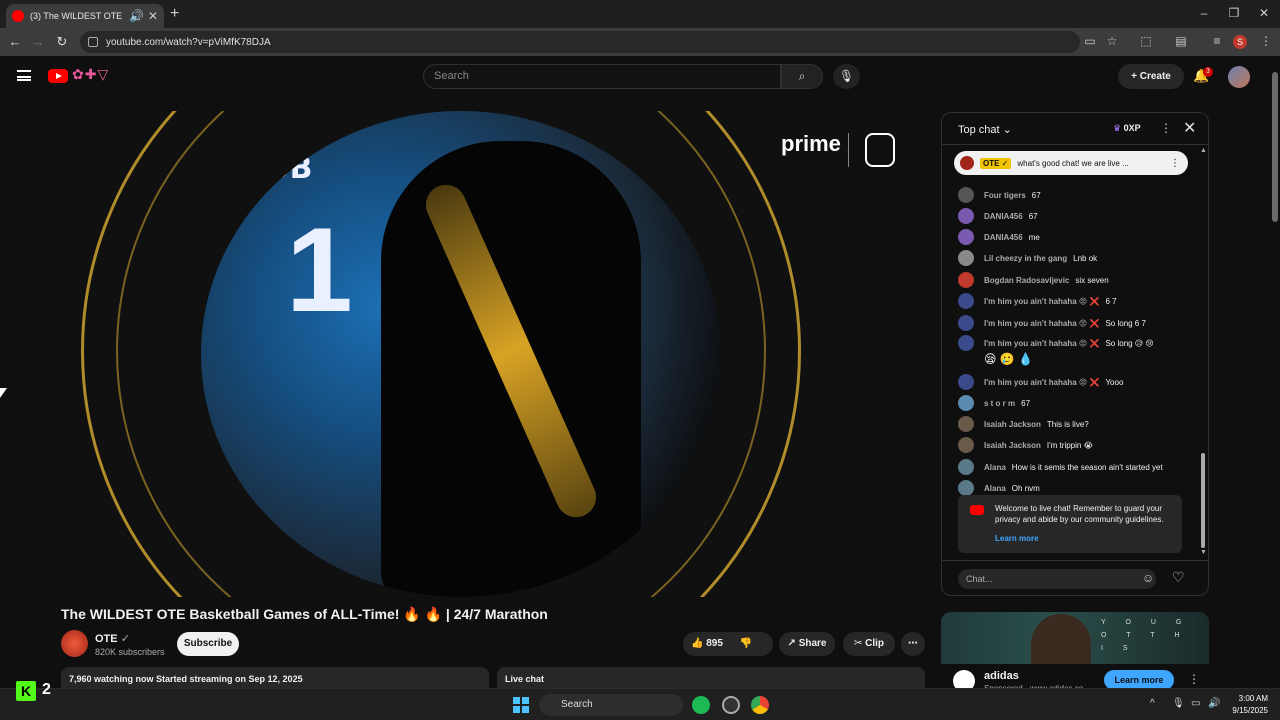 Image resolution: width=1280 pixels, height=720 pixels. I want to click on window-close-icon: ✕, so click(1264, 13).